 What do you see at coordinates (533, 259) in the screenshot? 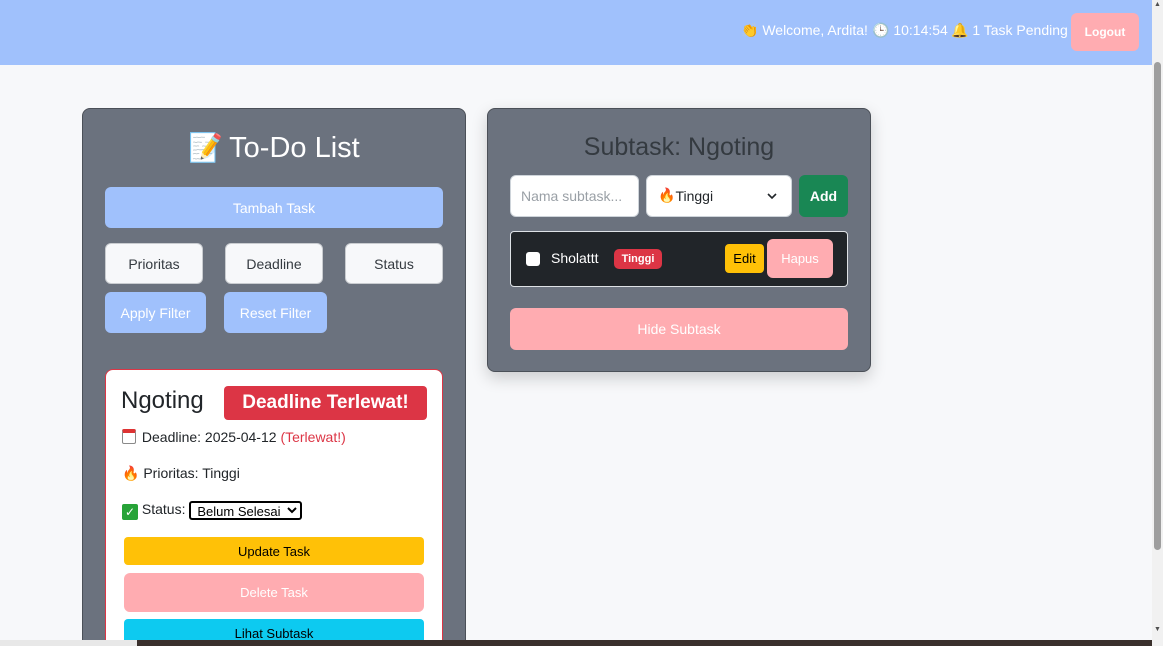
I see `subtask-checkbox` at bounding box center [533, 259].